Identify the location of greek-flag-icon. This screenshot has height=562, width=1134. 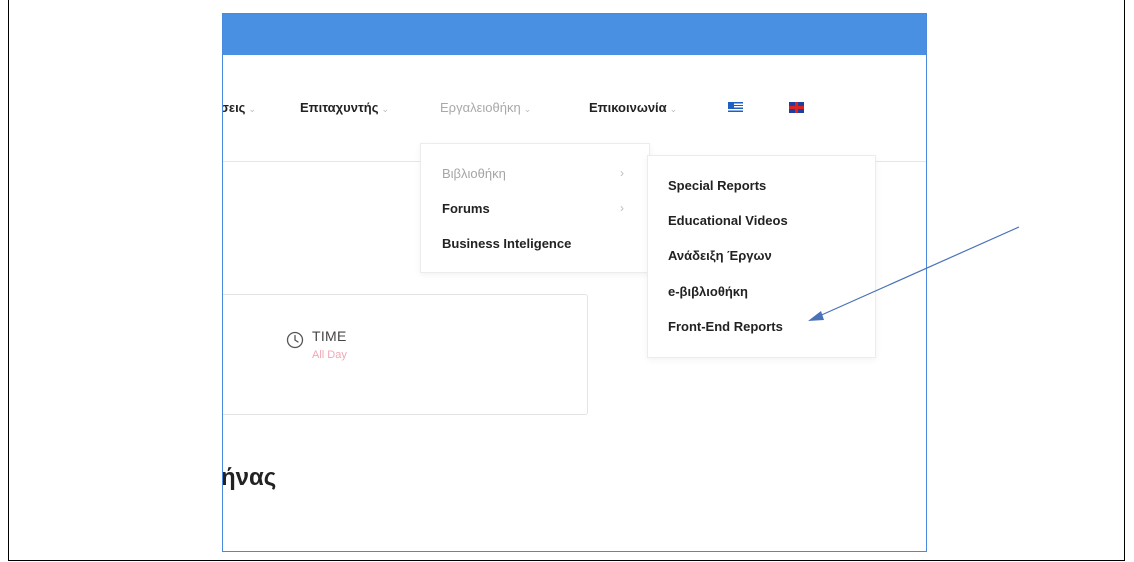
(735, 107).